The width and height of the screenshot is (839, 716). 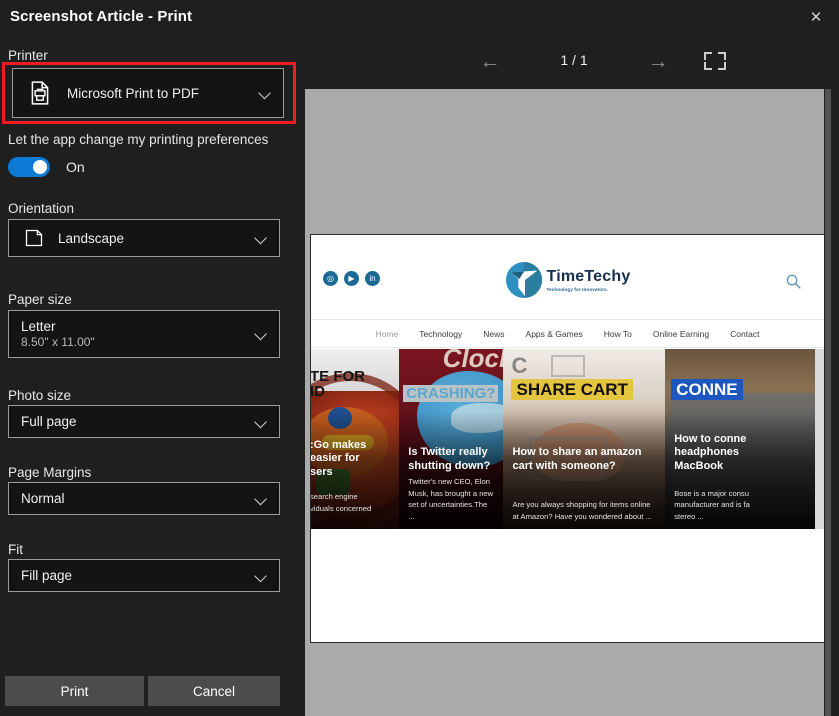 I want to click on orientation-value: Landscape, so click(x=91, y=238).